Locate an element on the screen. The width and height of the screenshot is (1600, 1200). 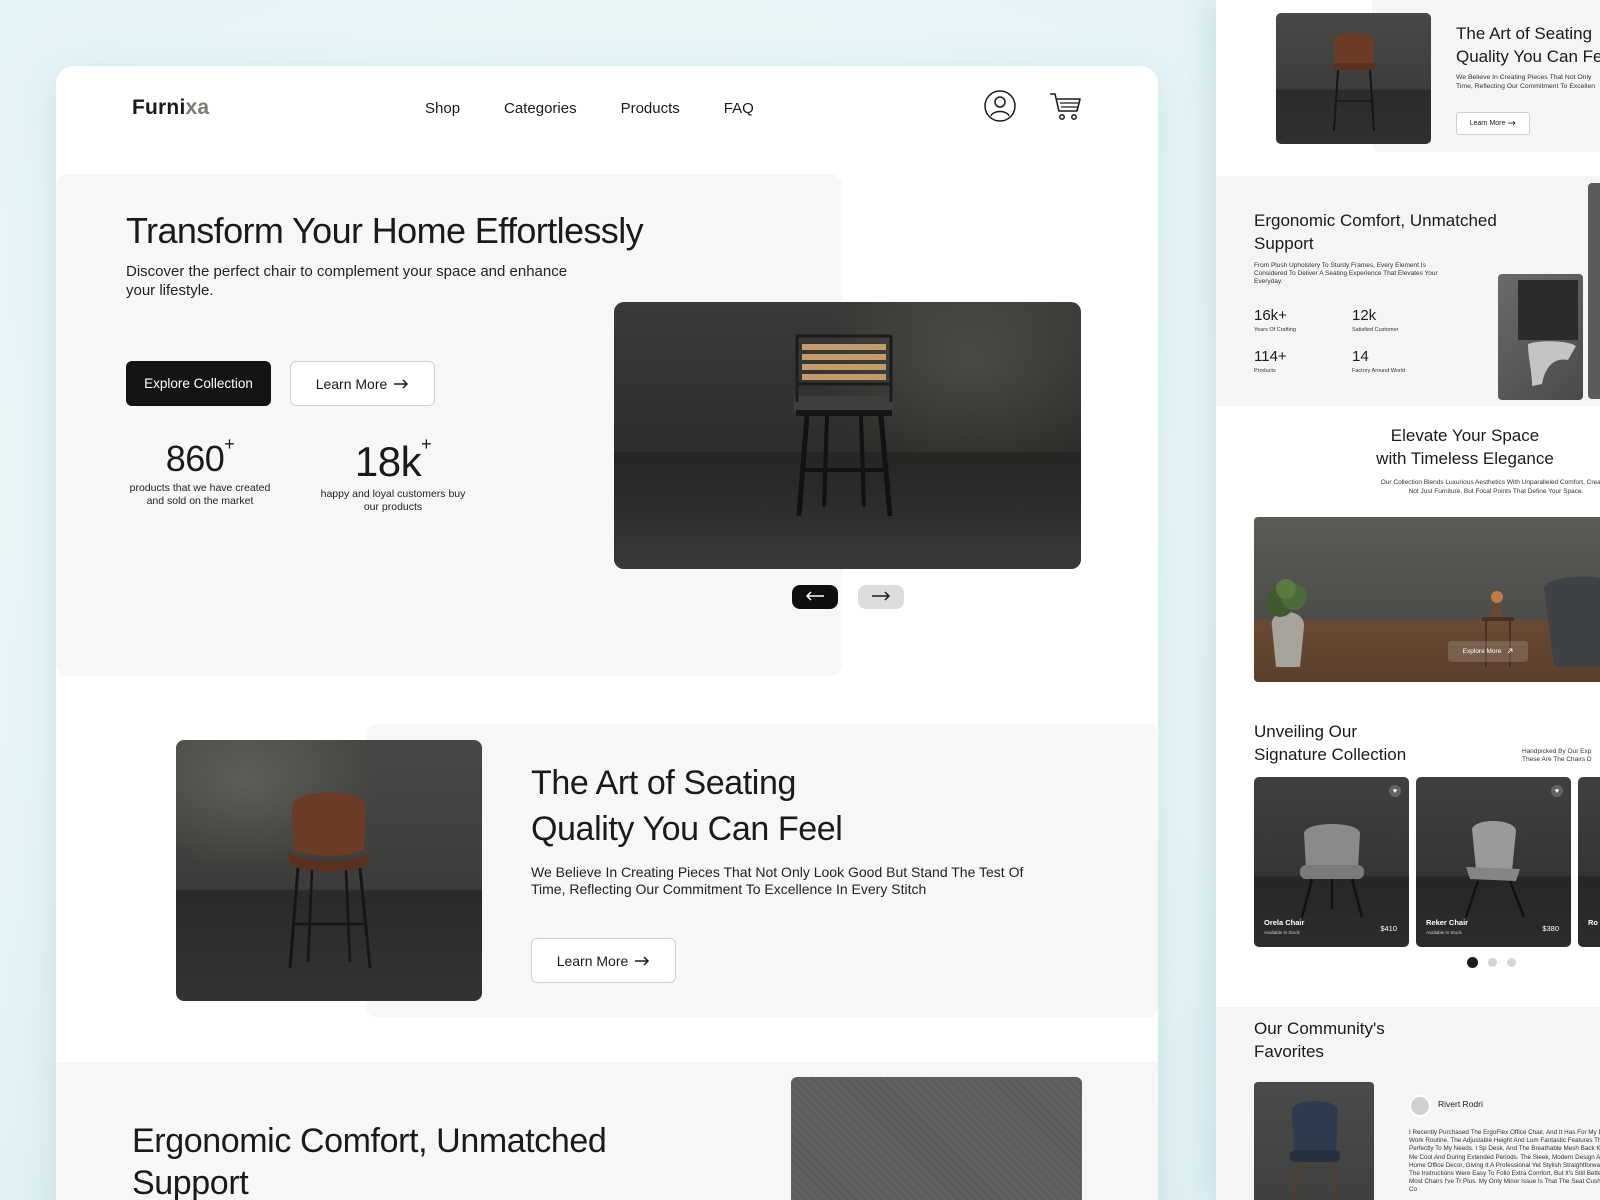
shopping-cart-icon is located at coordinates (1065, 106).